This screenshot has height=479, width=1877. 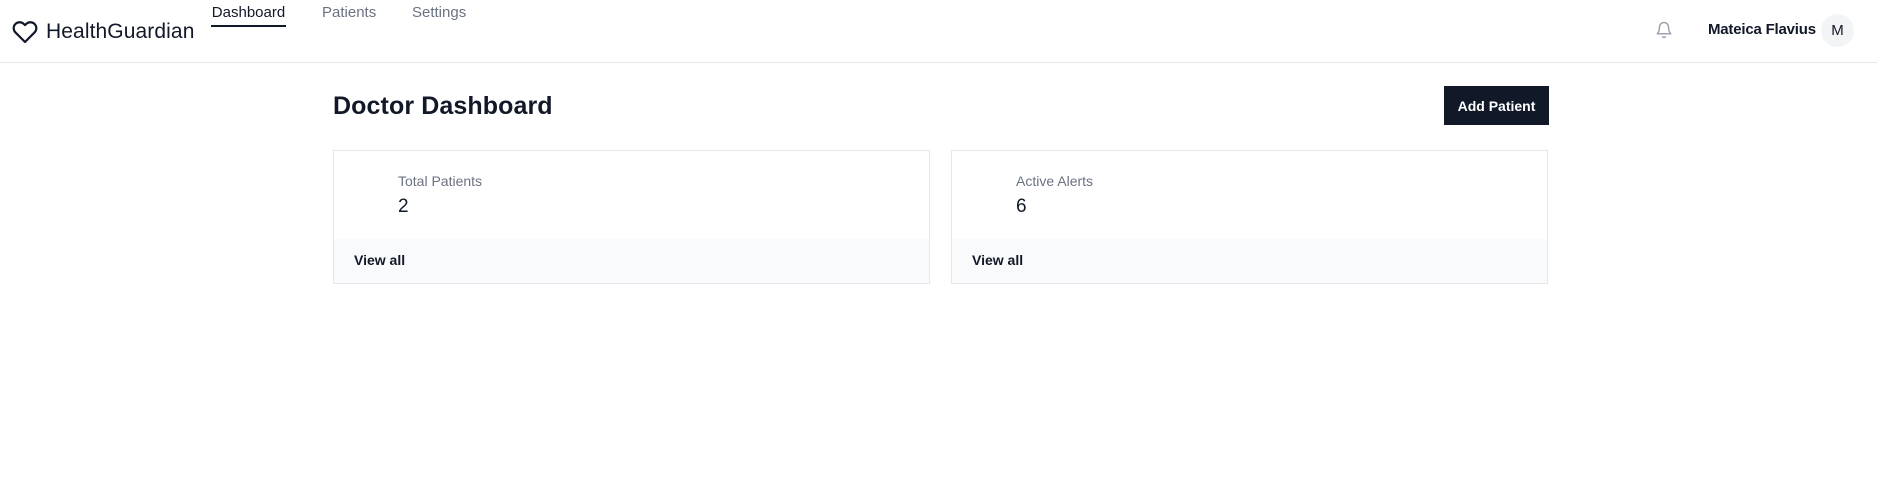 What do you see at coordinates (1055, 181) in the screenshot?
I see `card-label: Active Alerts` at bounding box center [1055, 181].